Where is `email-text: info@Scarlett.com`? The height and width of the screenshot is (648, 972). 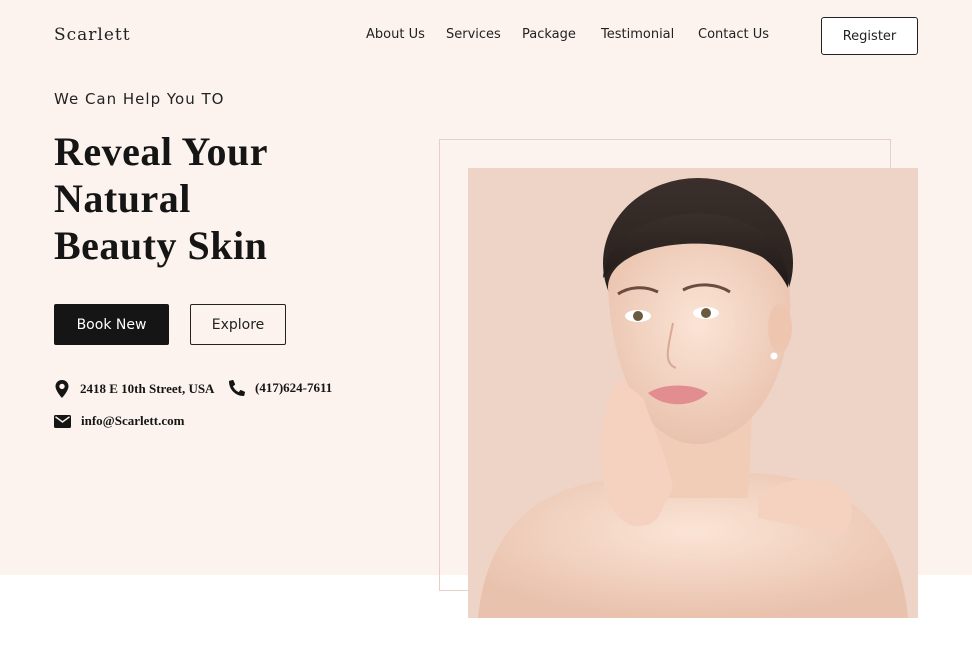
email-text: info@Scarlett.com is located at coordinates (133, 420).